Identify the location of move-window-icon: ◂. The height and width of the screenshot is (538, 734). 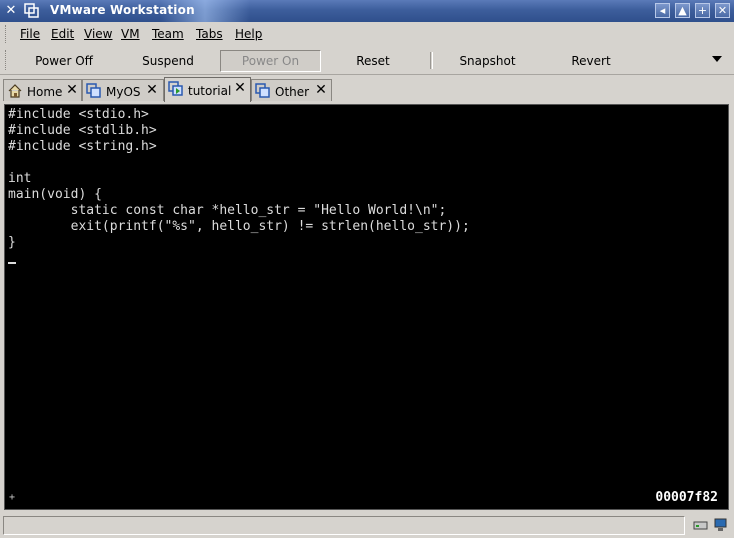
(662, 10).